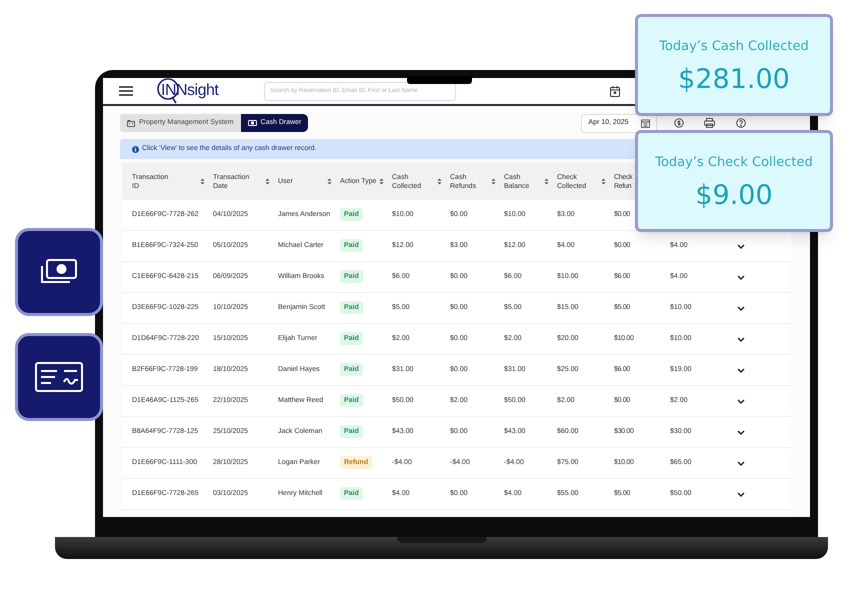 The image size is (857, 593). I want to click on menu-icon, so click(126, 91).